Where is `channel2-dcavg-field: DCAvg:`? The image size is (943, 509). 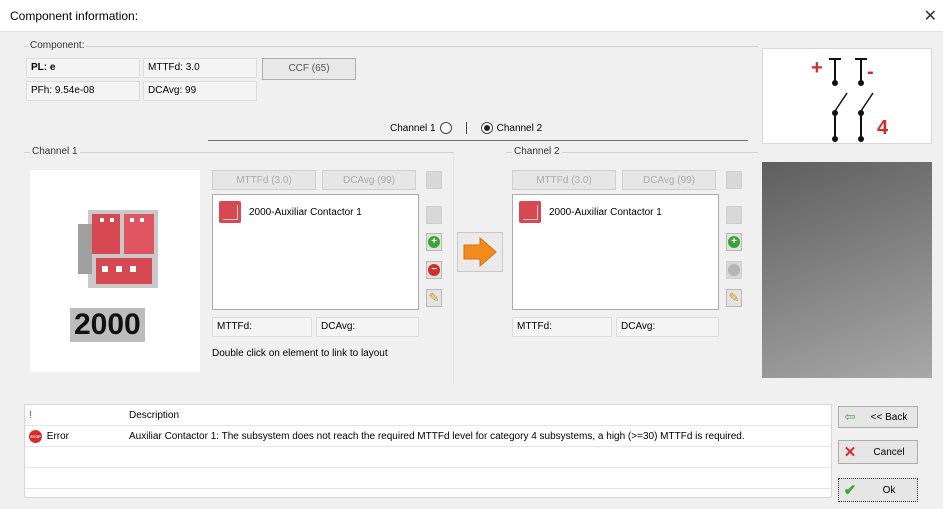 channel2-dcavg-field: DCAvg: is located at coordinates (667, 327).